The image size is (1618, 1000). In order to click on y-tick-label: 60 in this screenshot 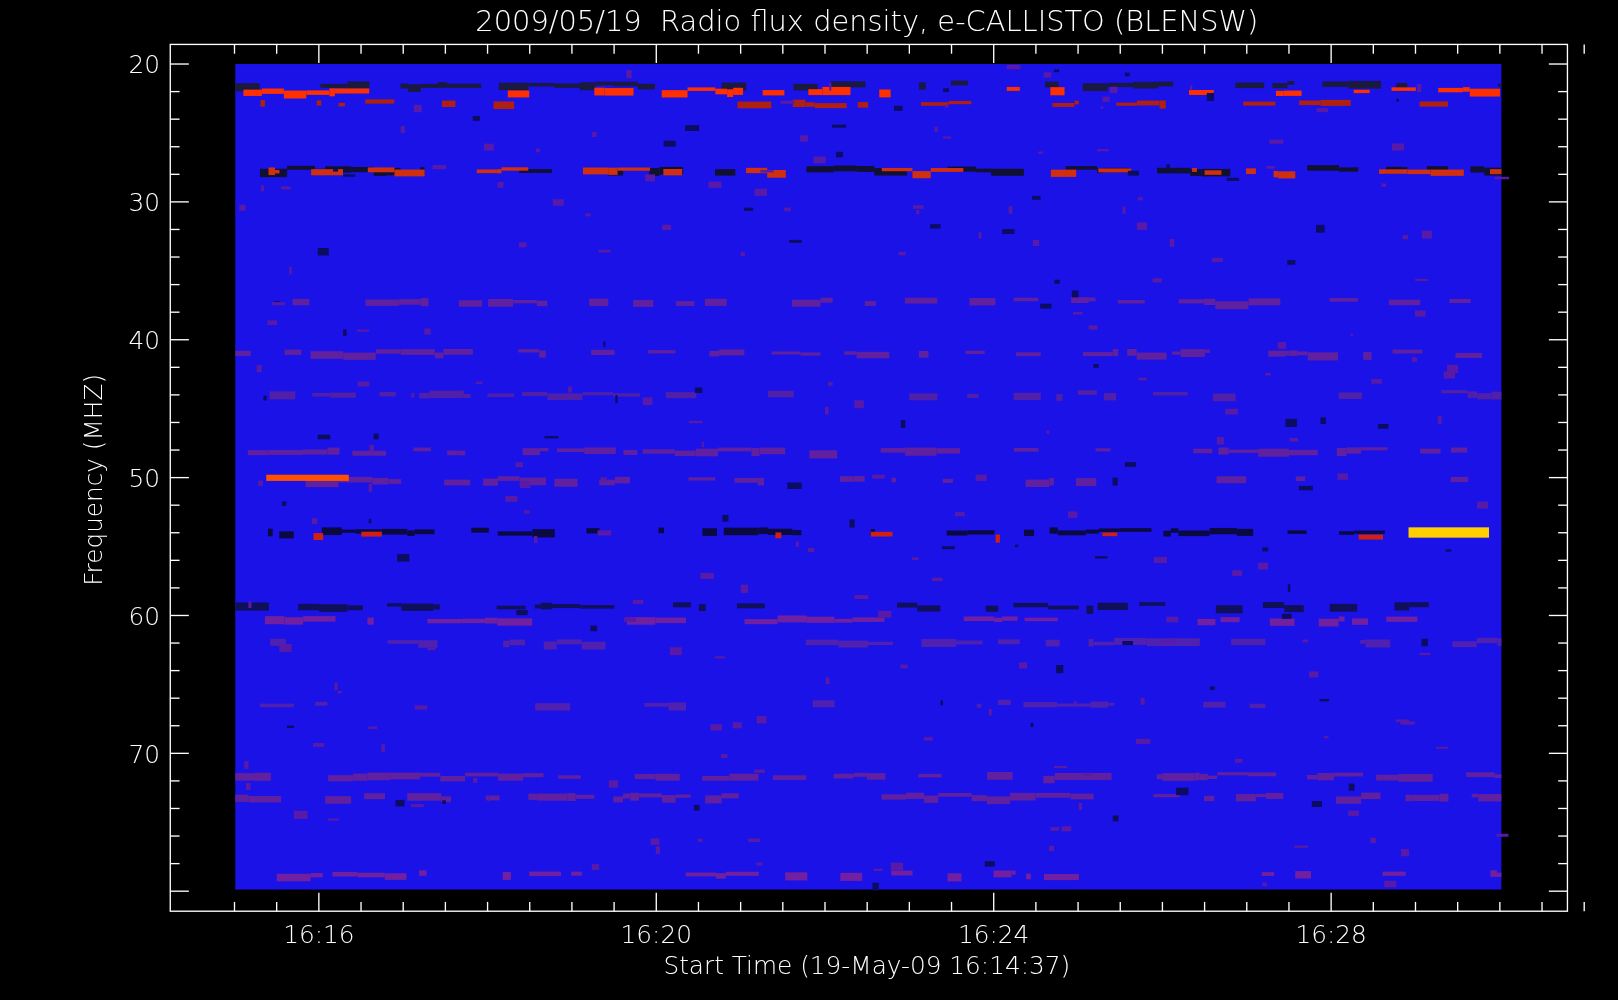, I will do `click(144, 616)`.